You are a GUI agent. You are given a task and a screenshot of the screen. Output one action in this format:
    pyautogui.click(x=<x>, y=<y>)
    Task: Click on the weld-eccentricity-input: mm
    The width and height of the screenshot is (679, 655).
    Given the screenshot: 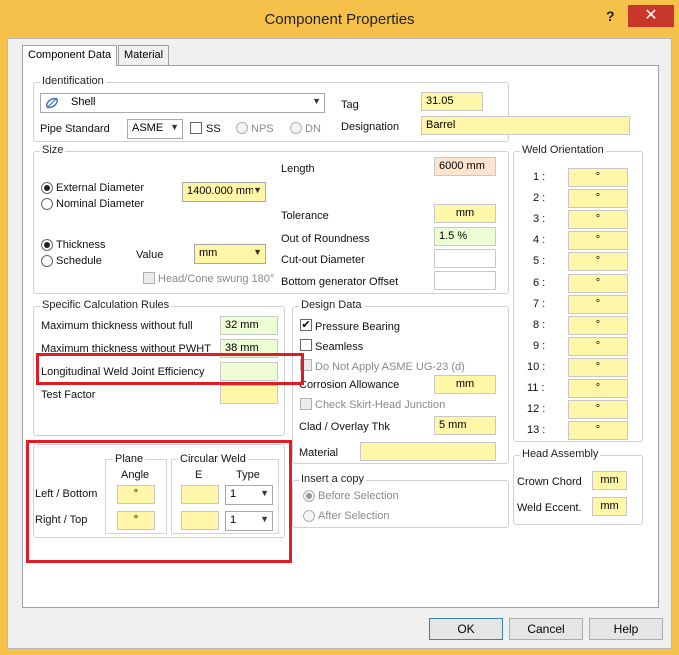 What is the action you would take?
    pyautogui.click(x=609, y=506)
    